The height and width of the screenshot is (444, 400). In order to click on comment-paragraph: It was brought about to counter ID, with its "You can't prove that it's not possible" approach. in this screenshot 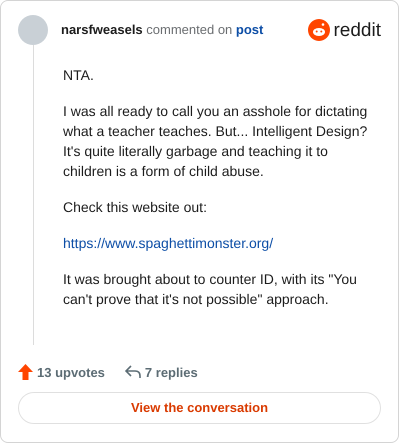, I will do `click(210, 289)`.